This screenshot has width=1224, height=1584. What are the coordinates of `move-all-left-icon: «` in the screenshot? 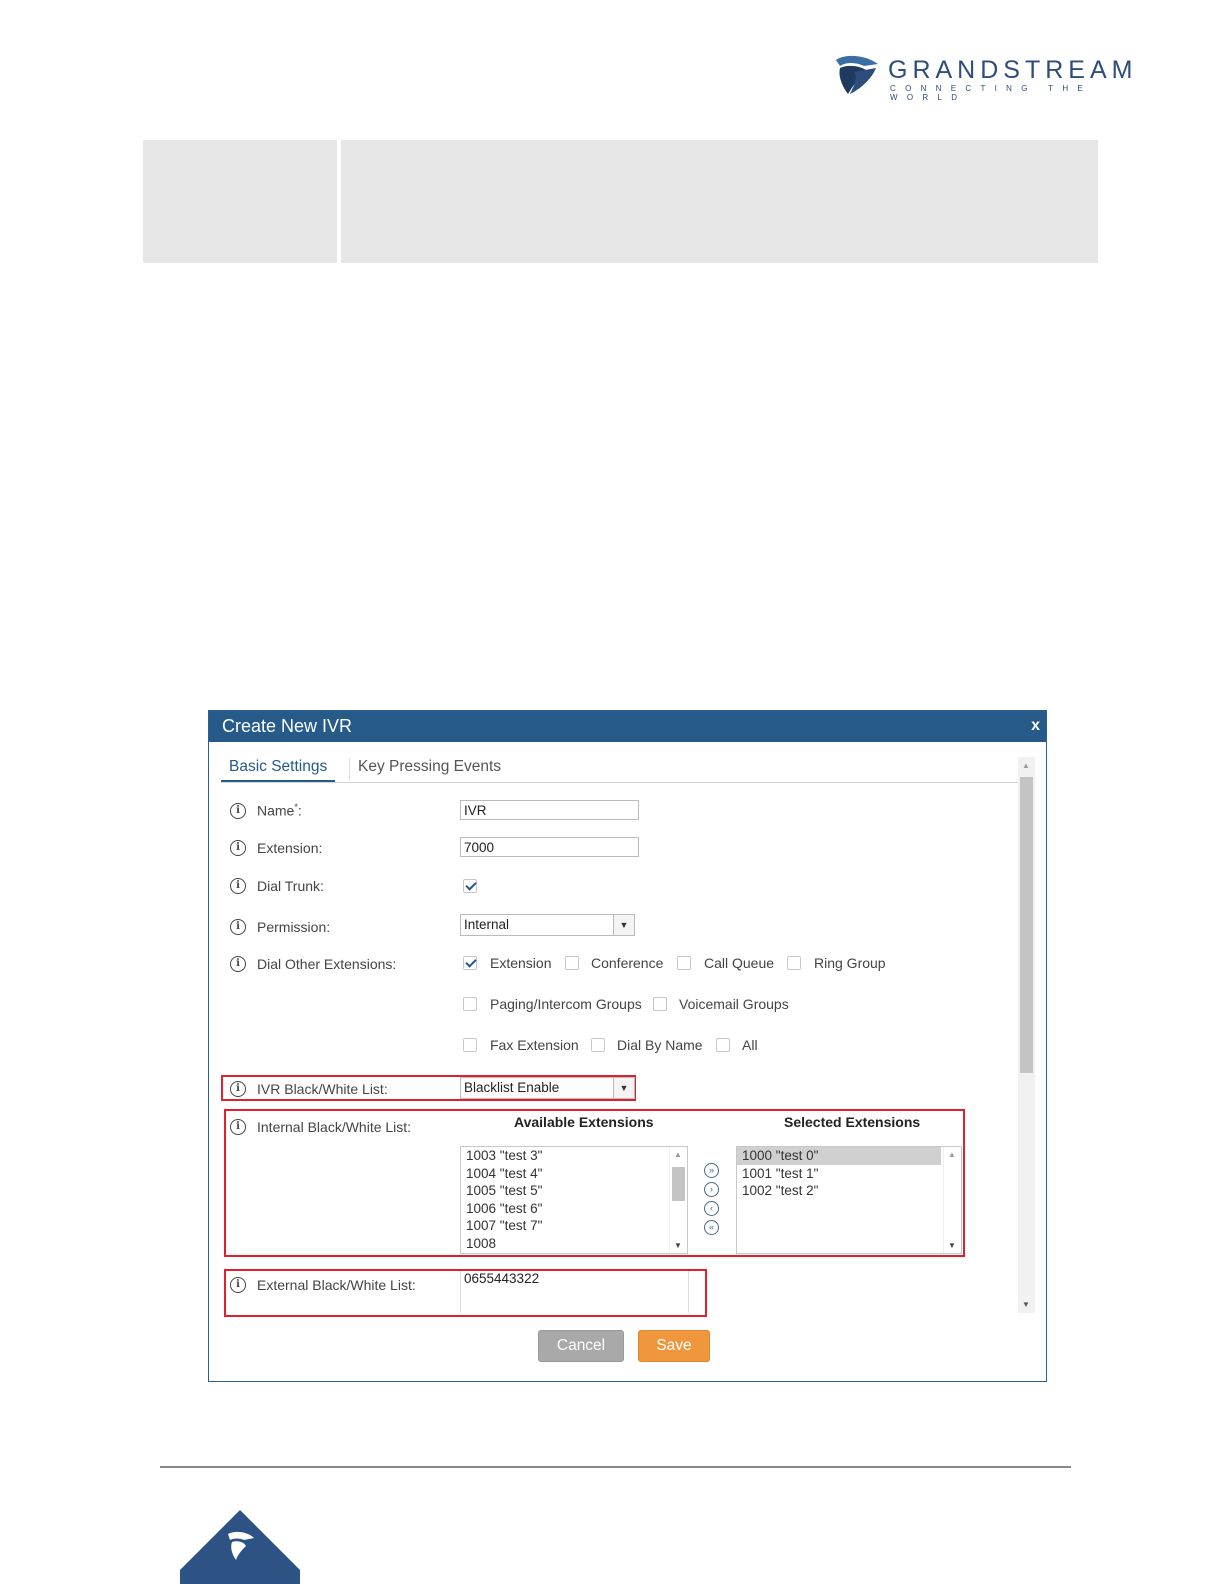 It's located at (711, 1227).